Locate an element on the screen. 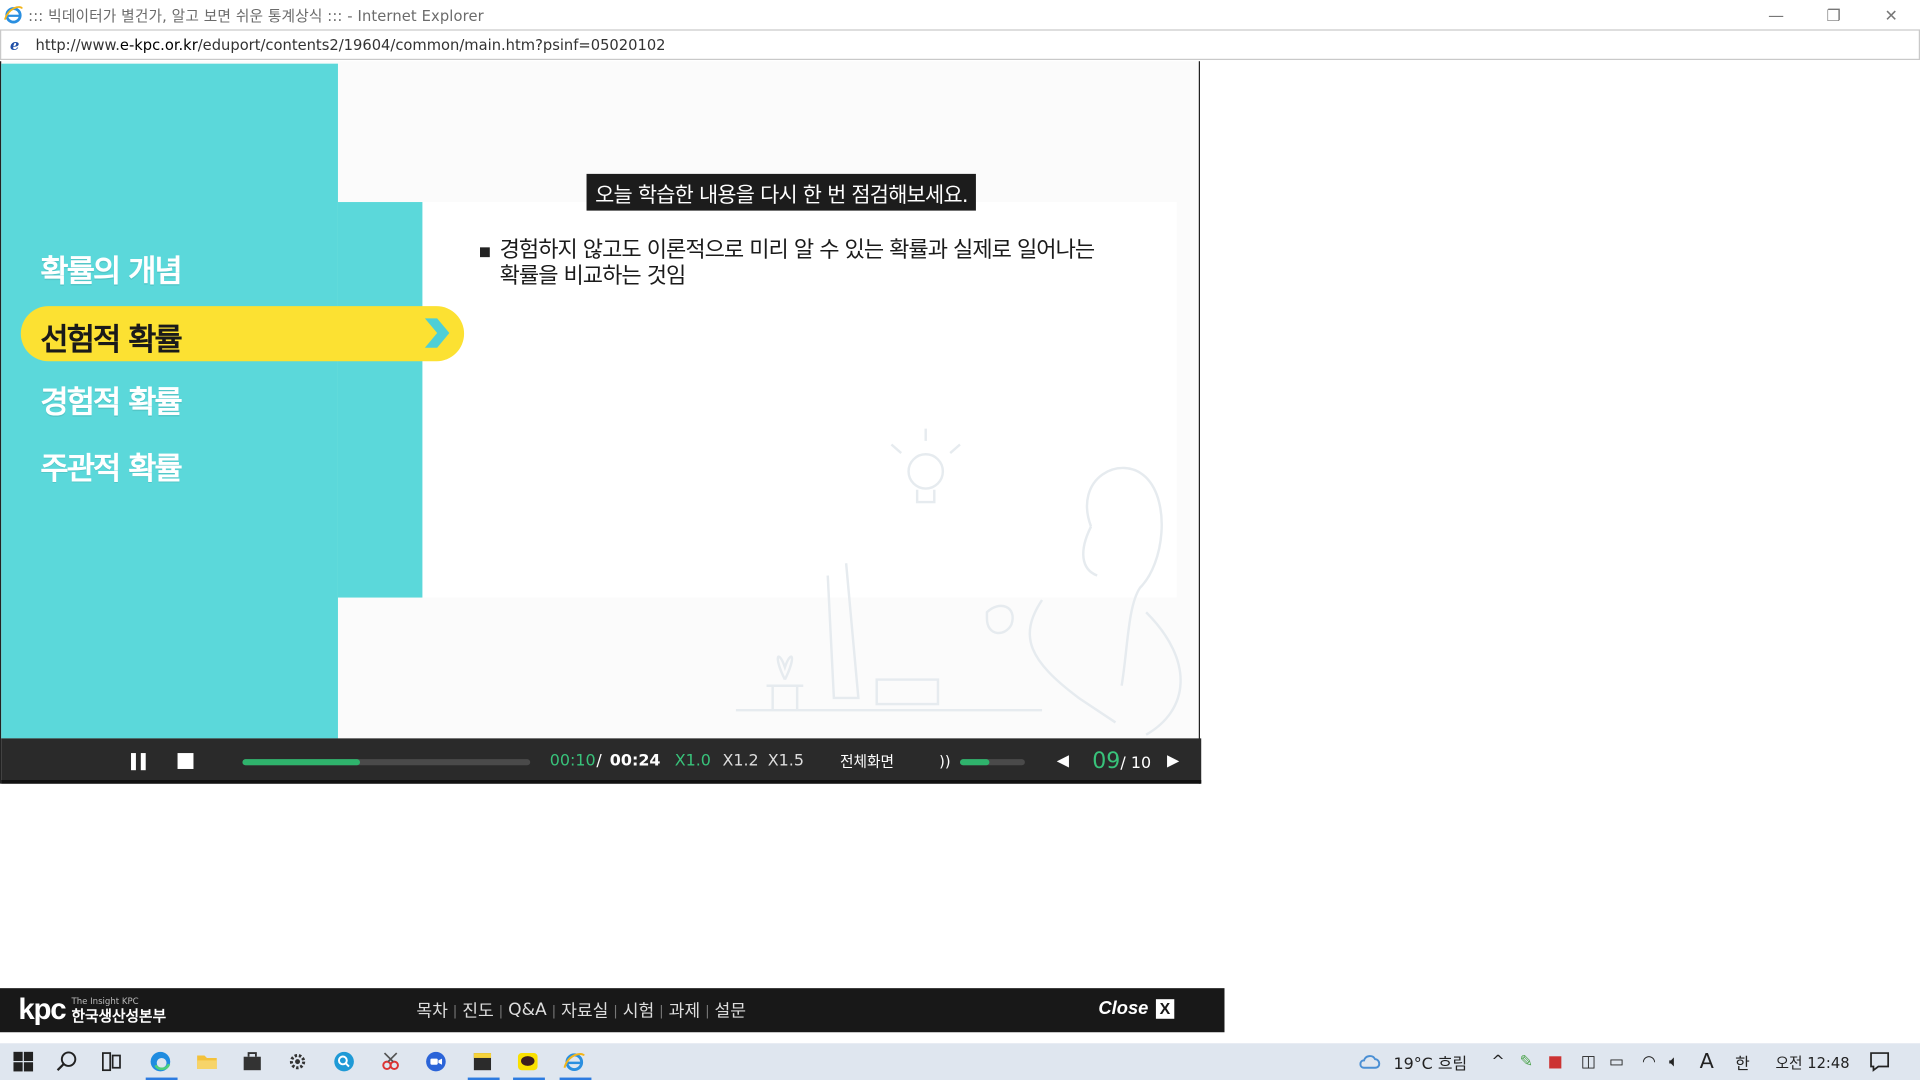 The width and height of the screenshot is (1920, 1080). menu-item-subjective: 주관적 확률 is located at coordinates (111, 466).